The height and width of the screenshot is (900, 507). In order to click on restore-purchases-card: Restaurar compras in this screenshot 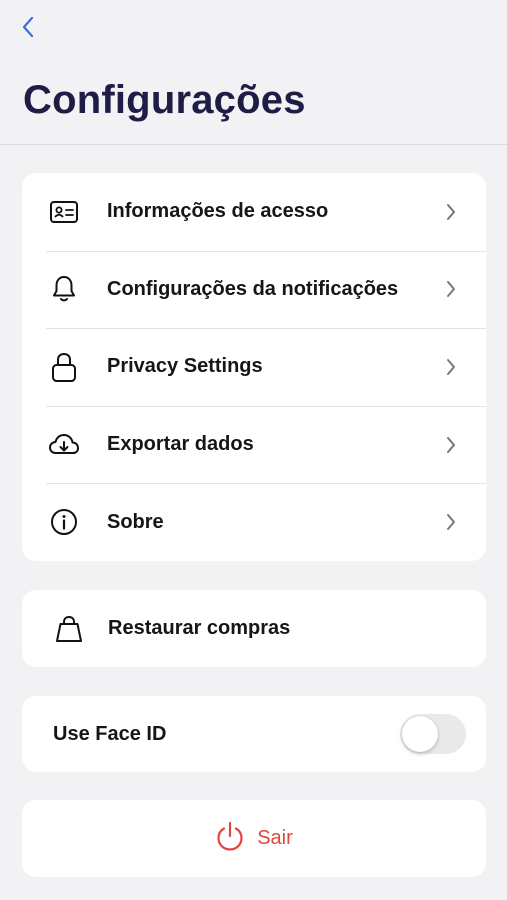, I will do `click(254, 628)`.